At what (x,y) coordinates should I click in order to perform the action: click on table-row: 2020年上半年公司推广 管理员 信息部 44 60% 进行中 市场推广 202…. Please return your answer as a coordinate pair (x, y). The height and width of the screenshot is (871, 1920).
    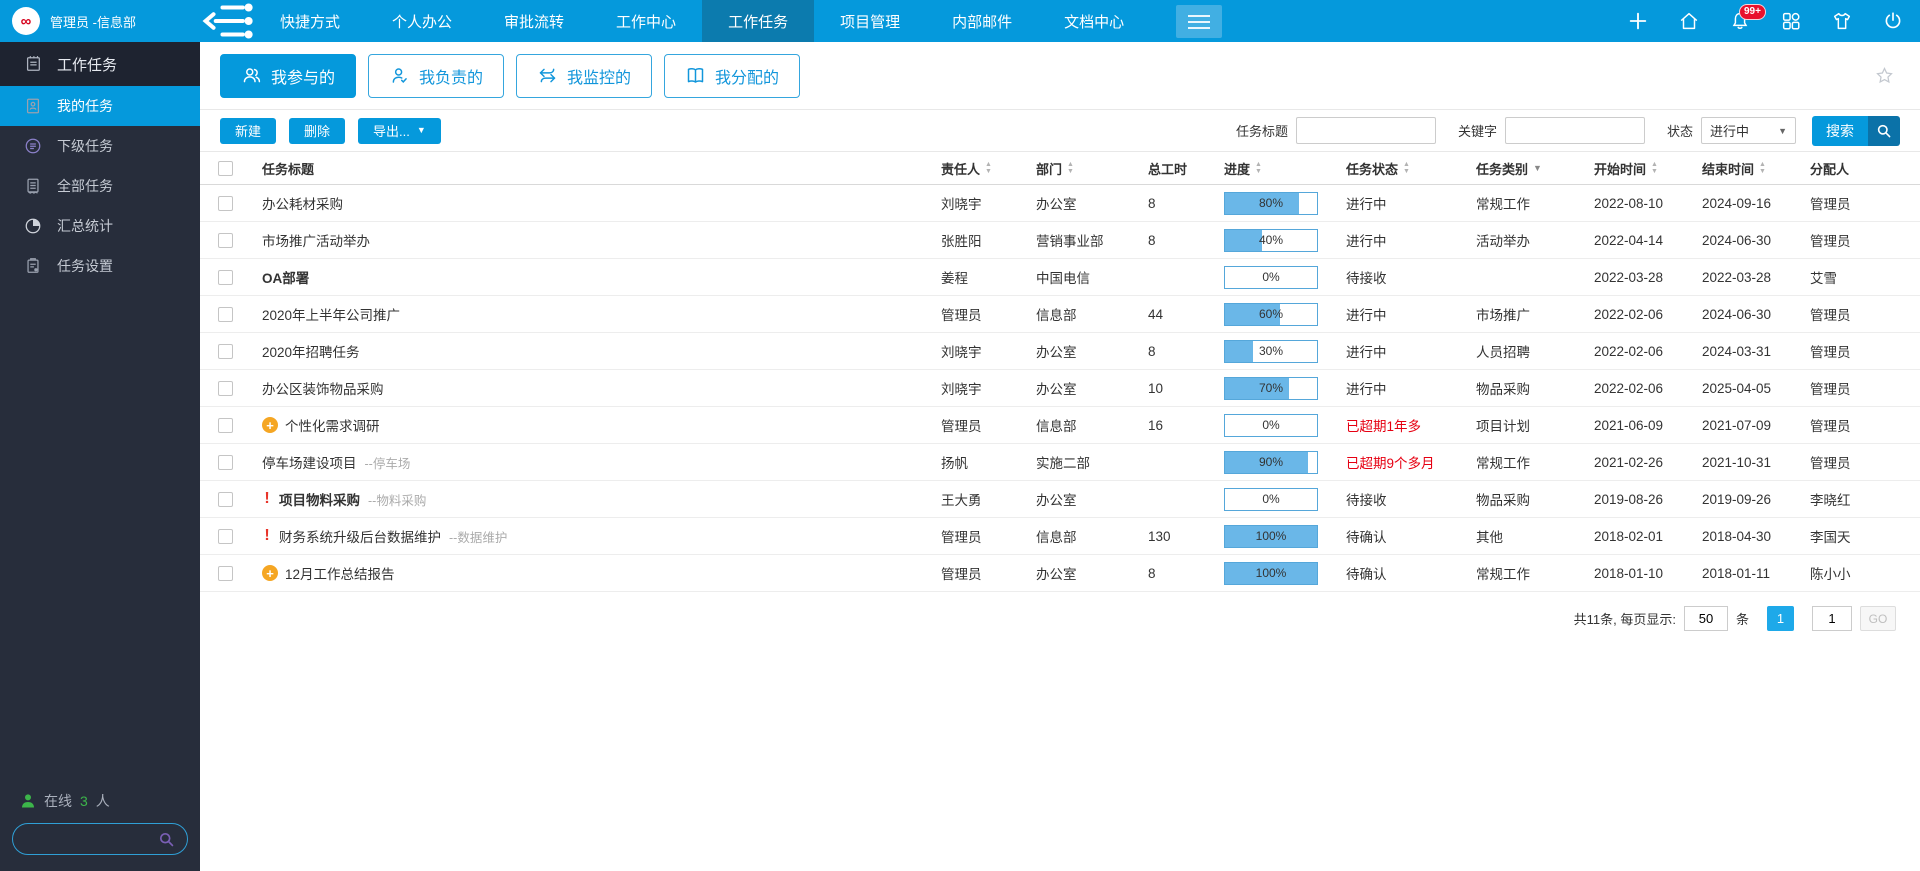
    Looking at the image, I should click on (1060, 314).